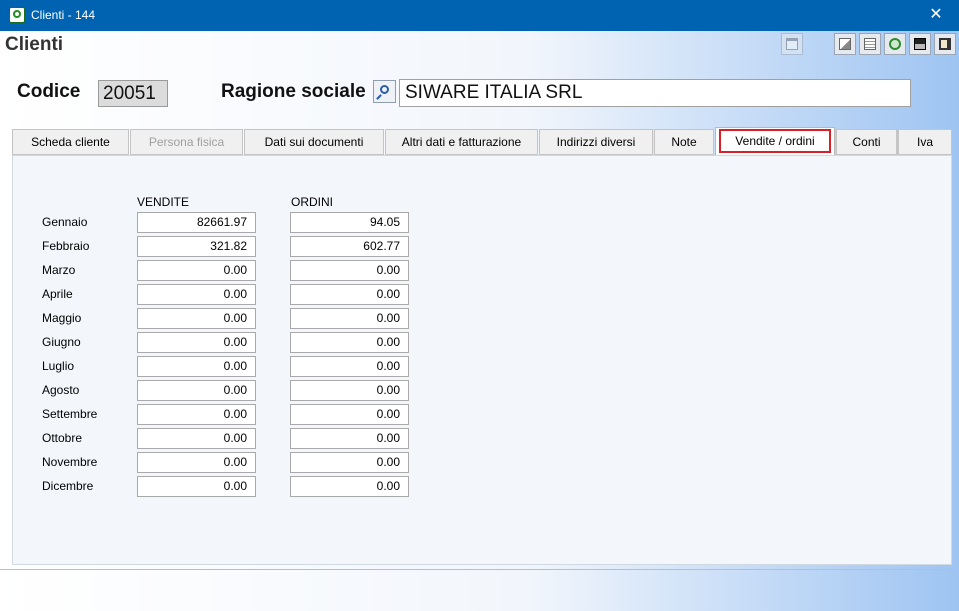  I want to click on month-label: Giugno, so click(61, 342).